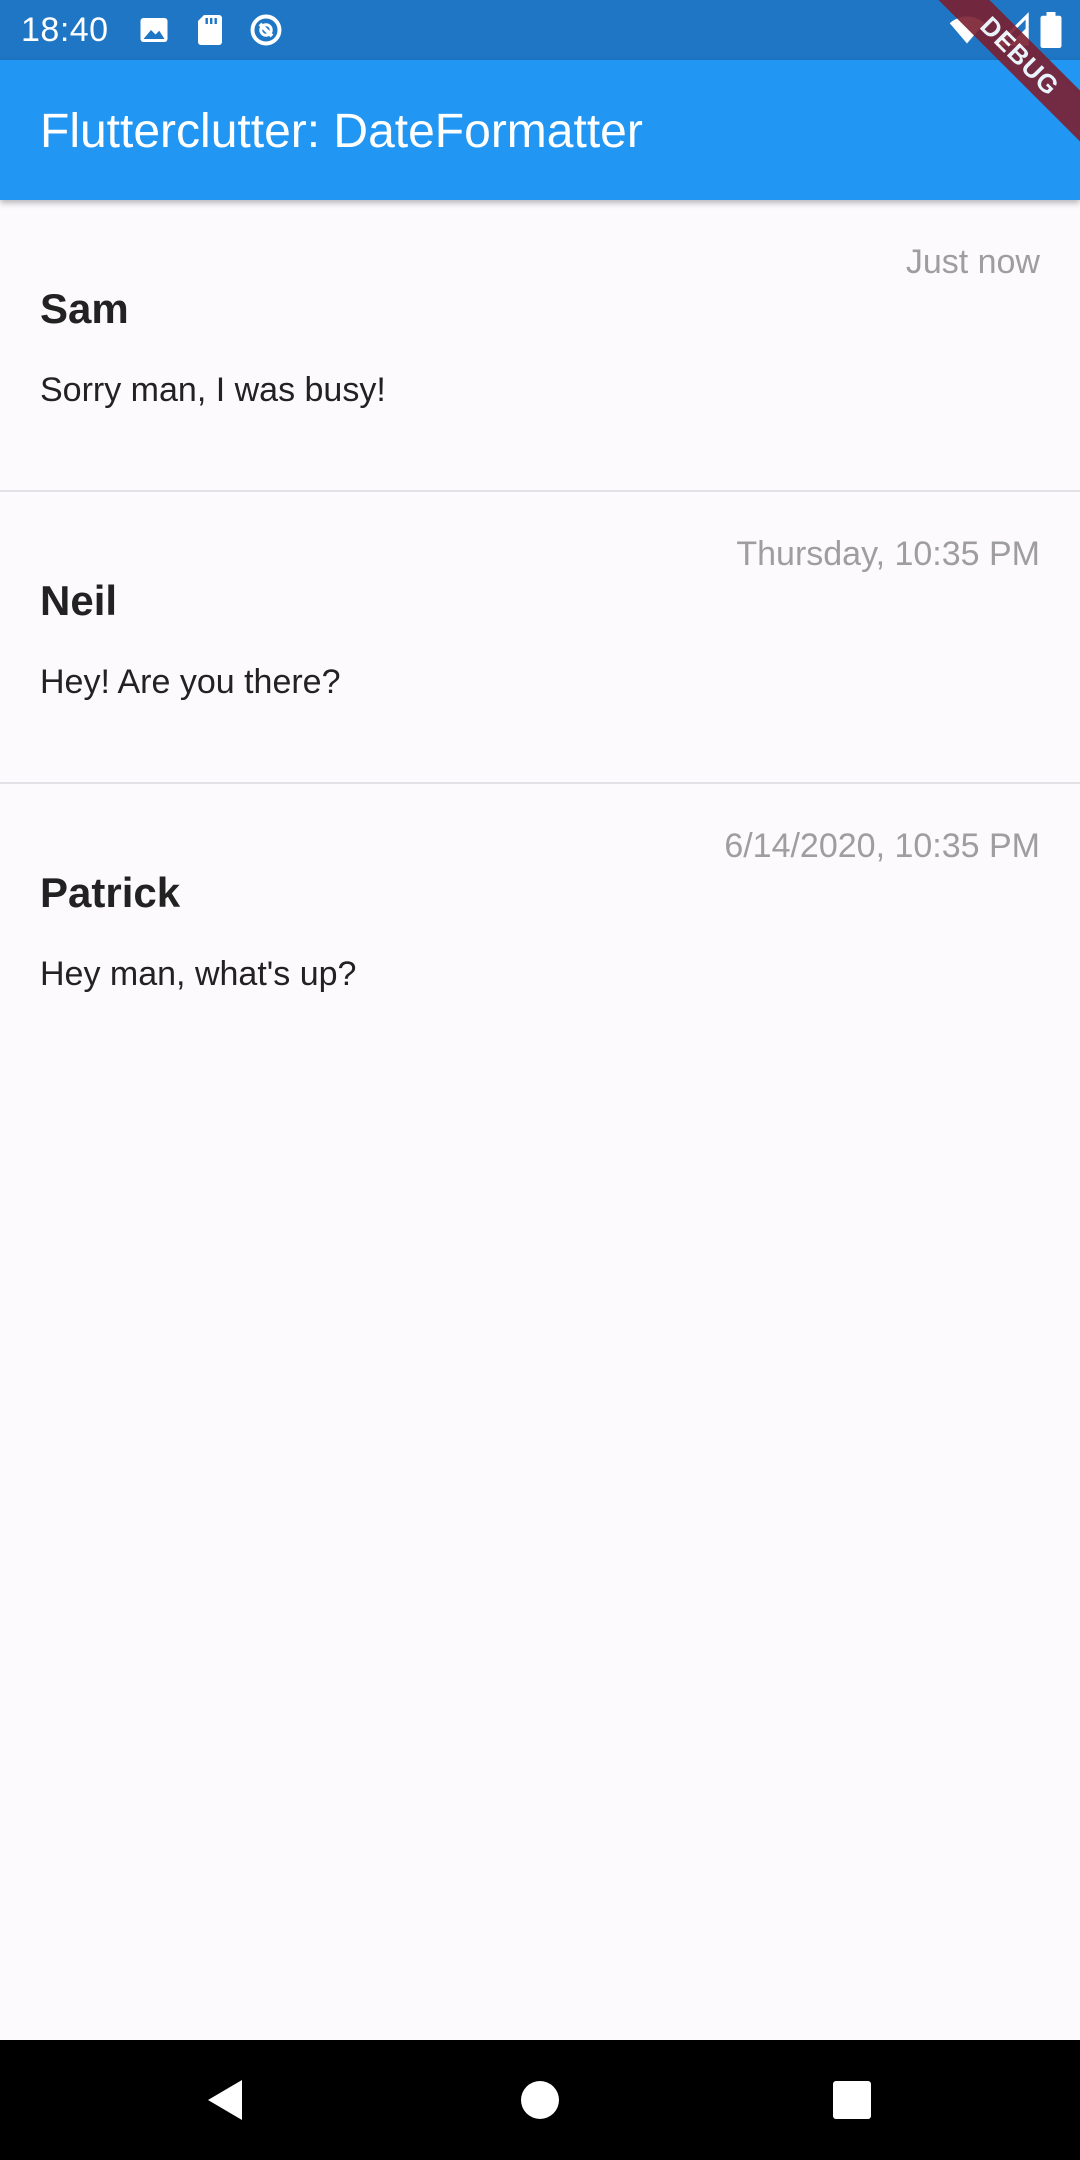 The image size is (1080, 2160). I want to click on back-icon, so click(226, 2100).